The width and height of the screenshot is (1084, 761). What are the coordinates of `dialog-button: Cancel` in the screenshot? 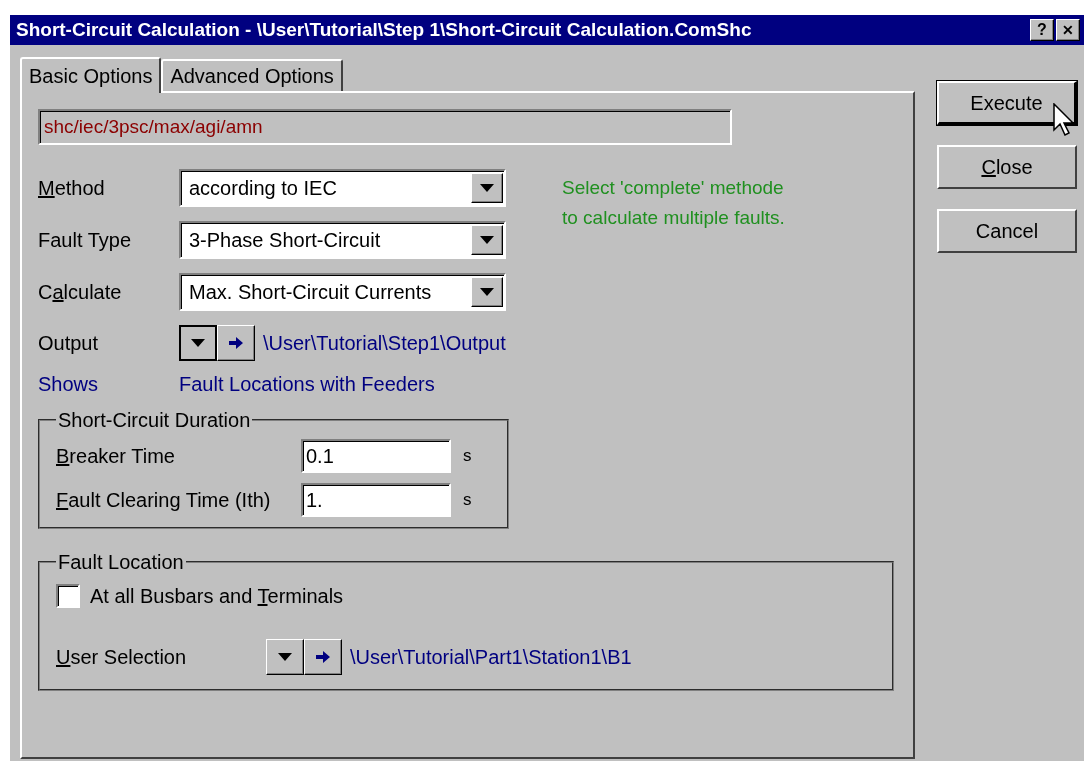 It's located at (1007, 231).